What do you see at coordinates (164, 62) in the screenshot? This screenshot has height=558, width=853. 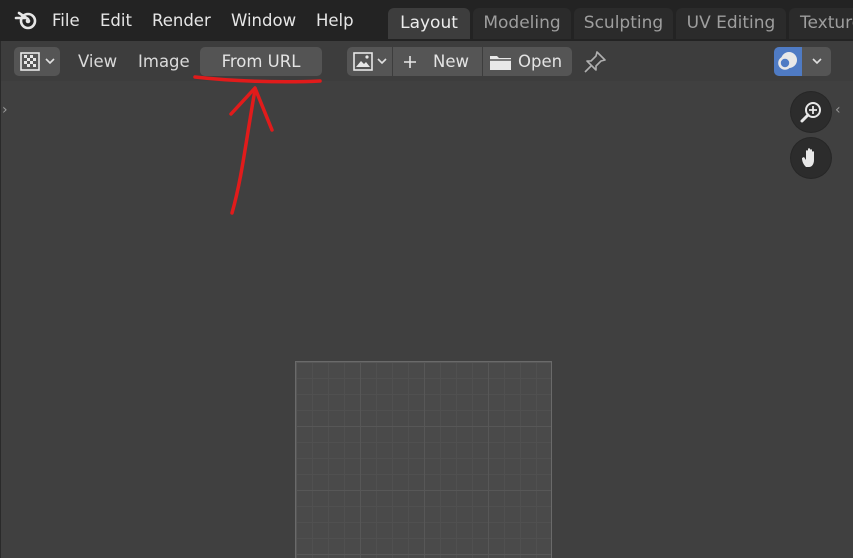 I see `image-menu: Image` at bounding box center [164, 62].